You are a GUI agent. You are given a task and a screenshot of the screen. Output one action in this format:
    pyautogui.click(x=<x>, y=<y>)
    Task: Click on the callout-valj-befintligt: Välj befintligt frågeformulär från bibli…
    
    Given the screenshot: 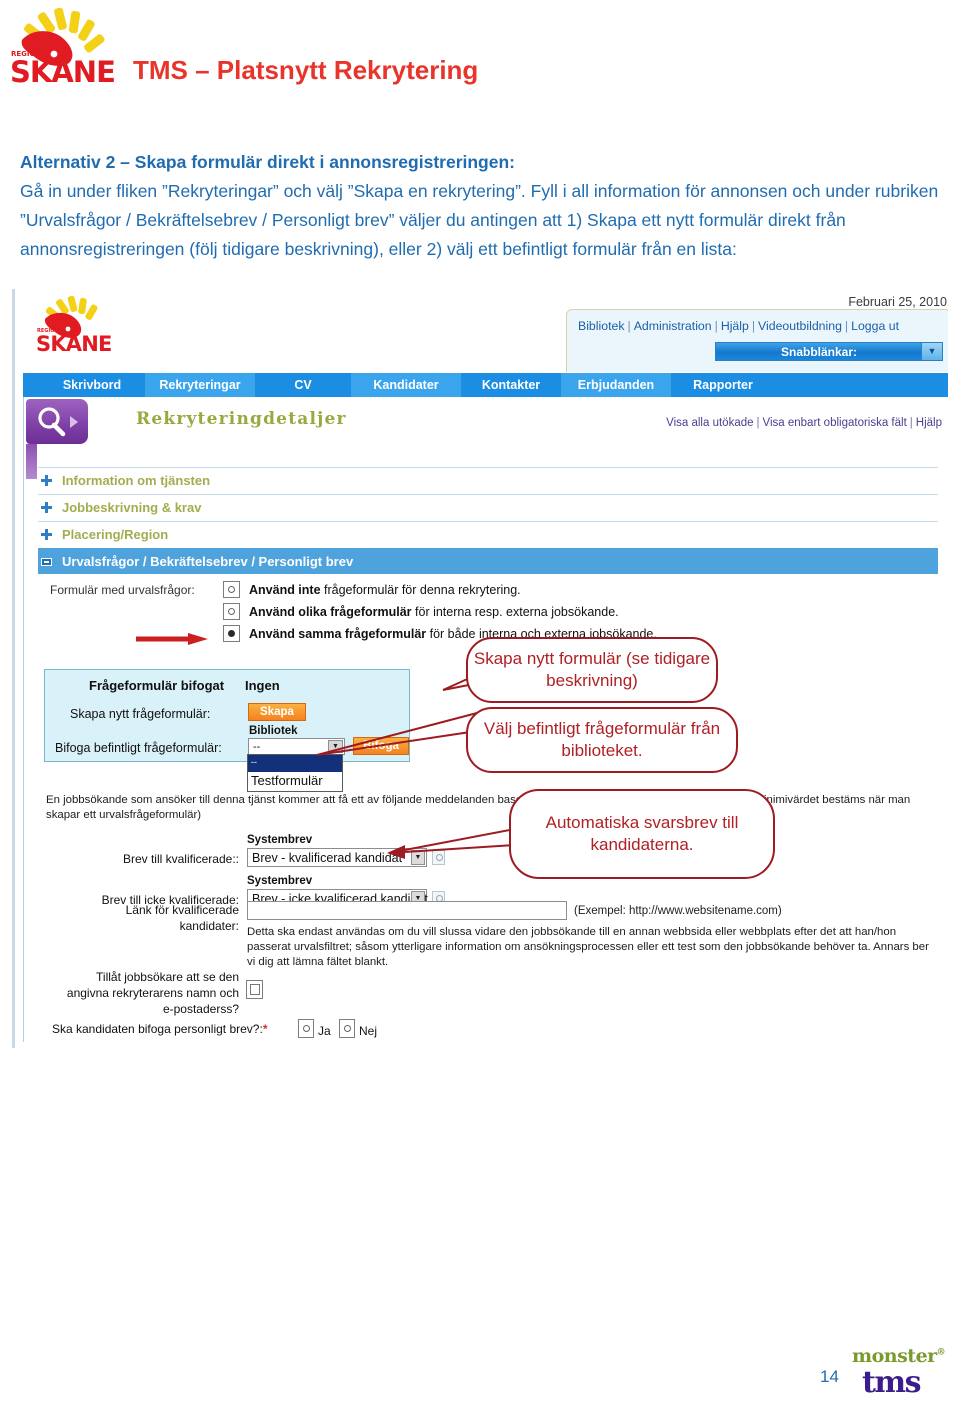 What is the action you would take?
    pyautogui.click(x=602, y=740)
    